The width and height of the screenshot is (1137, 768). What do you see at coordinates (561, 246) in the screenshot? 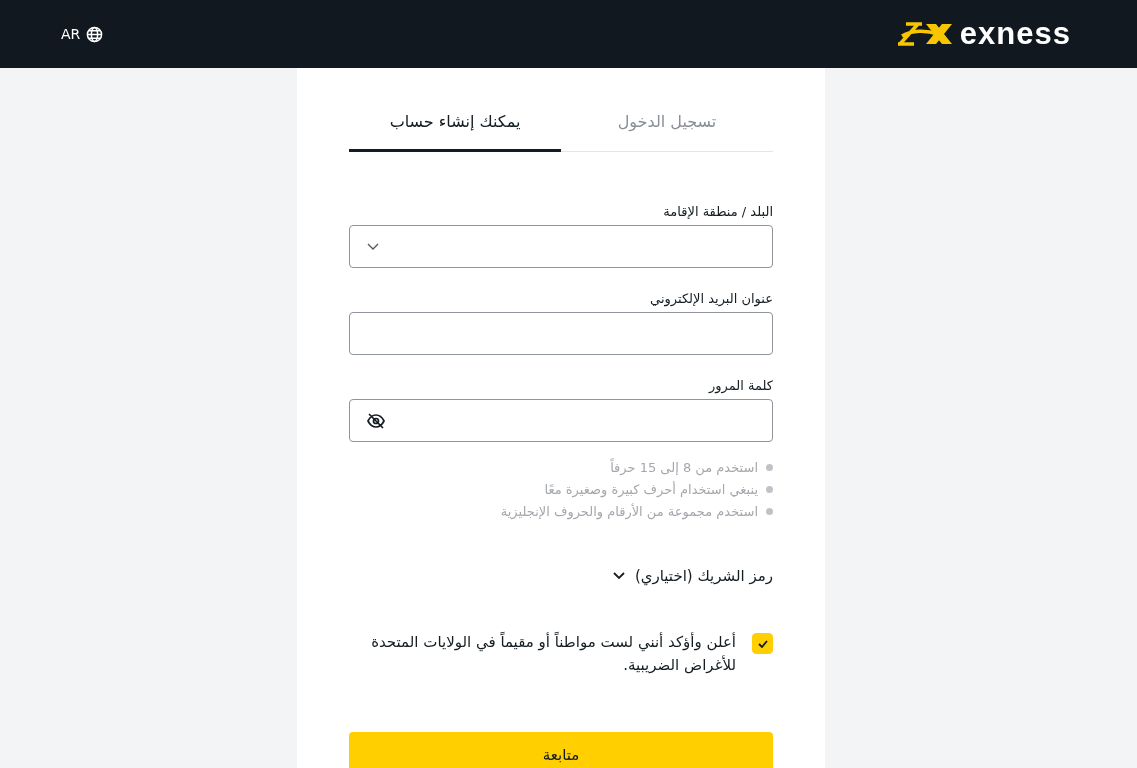
I see `country-select` at bounding box center [561, 246].